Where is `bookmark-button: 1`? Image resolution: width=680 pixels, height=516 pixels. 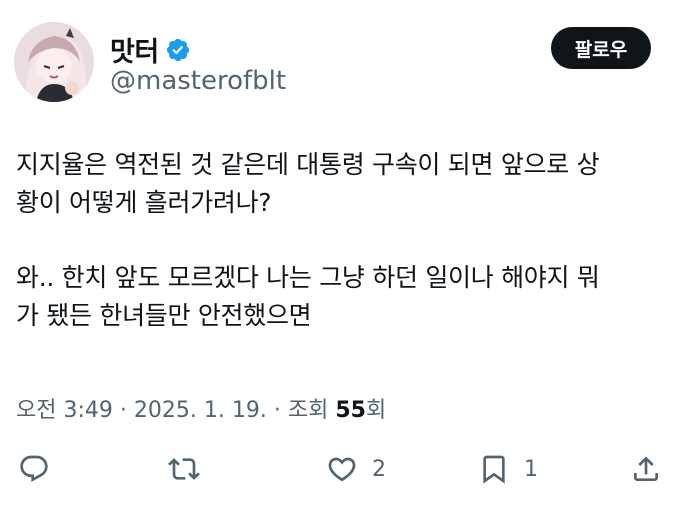
bookmark-button: 1 is located at coordinates (508, 469).